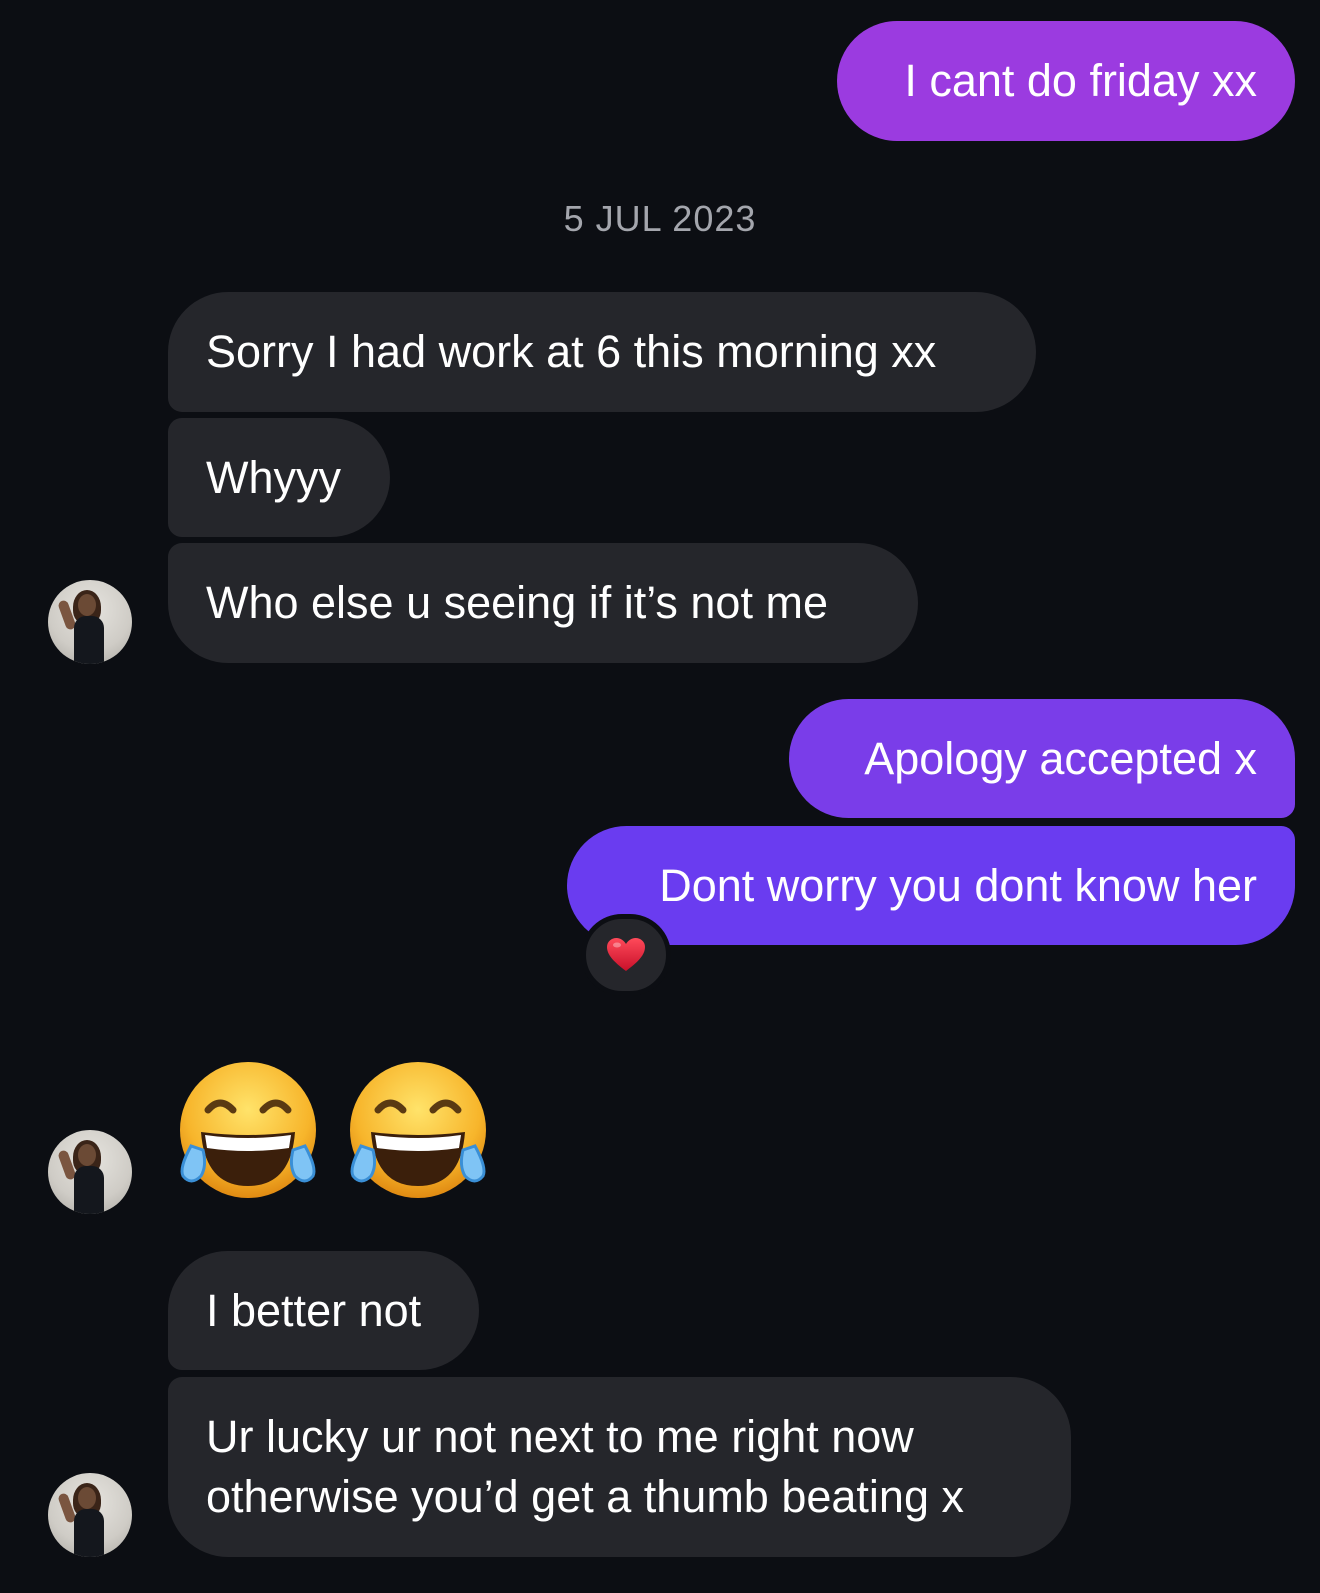 The height and width of the screenshot is (1593, 1320). I want to click on outgoing-message-bubble: I cant do friday xx, so click(1066, 81).